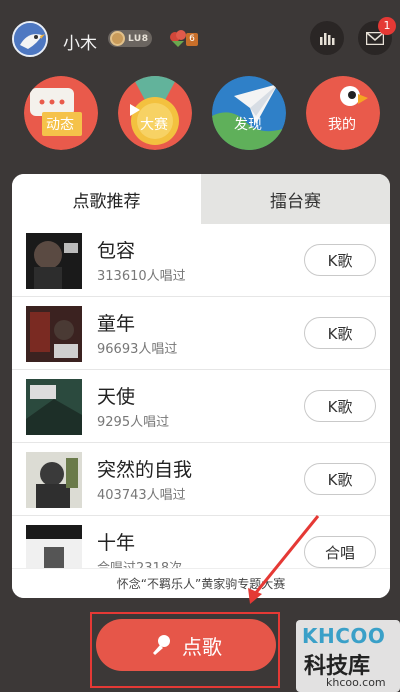 This screenshot has width=400, height=692. Describe the element at coordinates (201, 406) in the screenshot. I see `song-row: 天使 9295人唱过 K歌` at that location.